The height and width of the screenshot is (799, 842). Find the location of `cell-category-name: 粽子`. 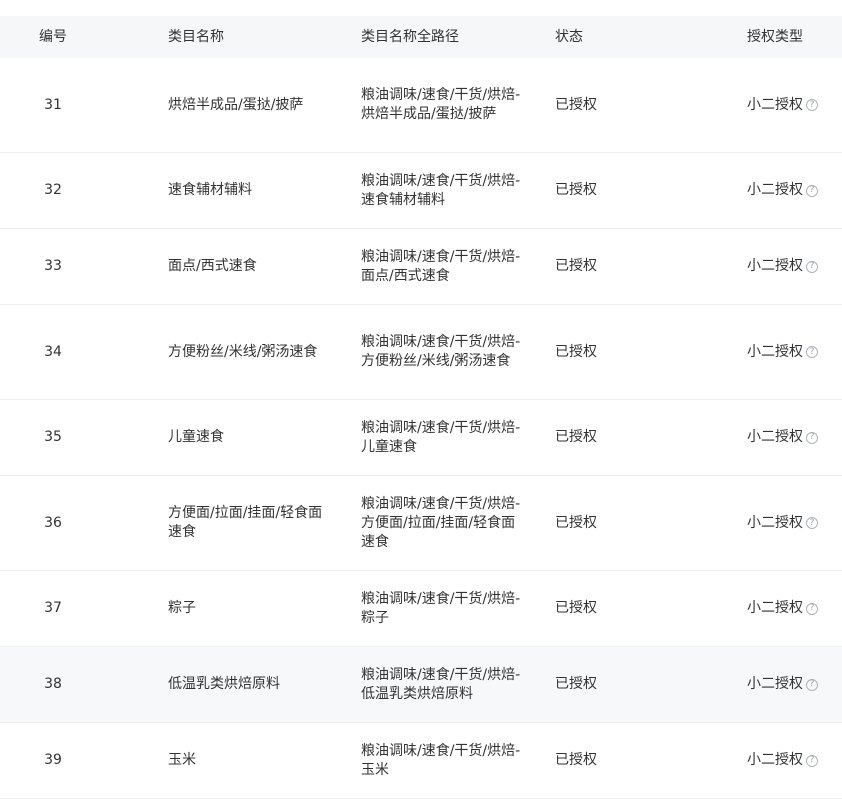

cell-category-name: 粽子 is located at coordinates (245, 608).